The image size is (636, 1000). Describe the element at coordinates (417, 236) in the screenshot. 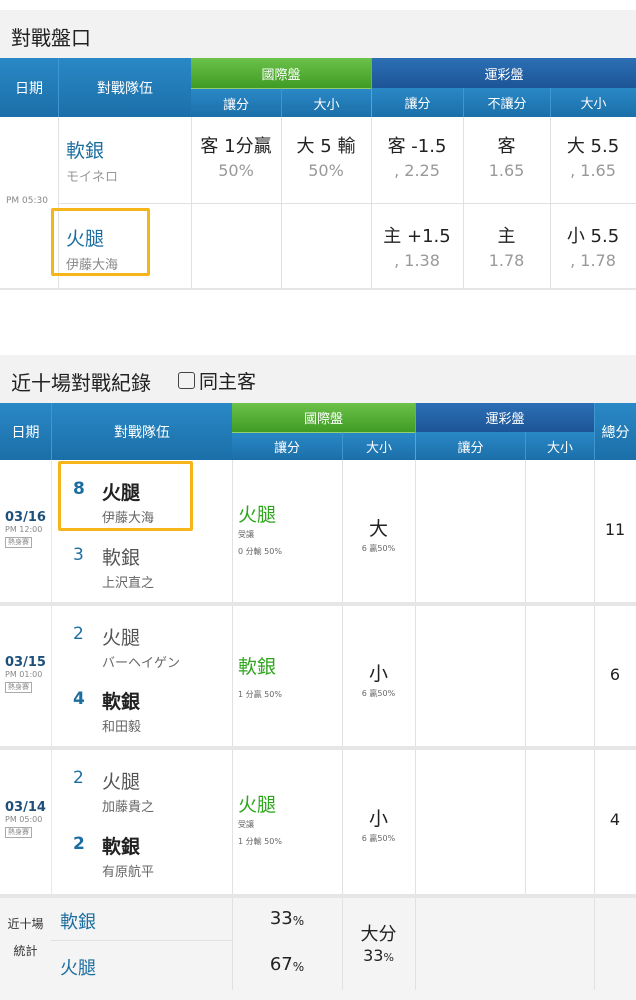

I see `odds-home-lot-spread-value: 主 +1.5` at that location.